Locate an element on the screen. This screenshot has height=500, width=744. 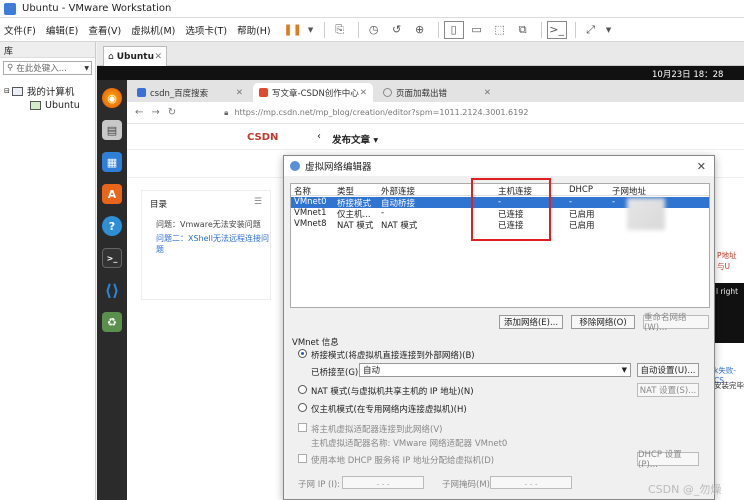
toc-item: 问题二：XShell无法远程连接问题 is located at coordinates (213, 244).